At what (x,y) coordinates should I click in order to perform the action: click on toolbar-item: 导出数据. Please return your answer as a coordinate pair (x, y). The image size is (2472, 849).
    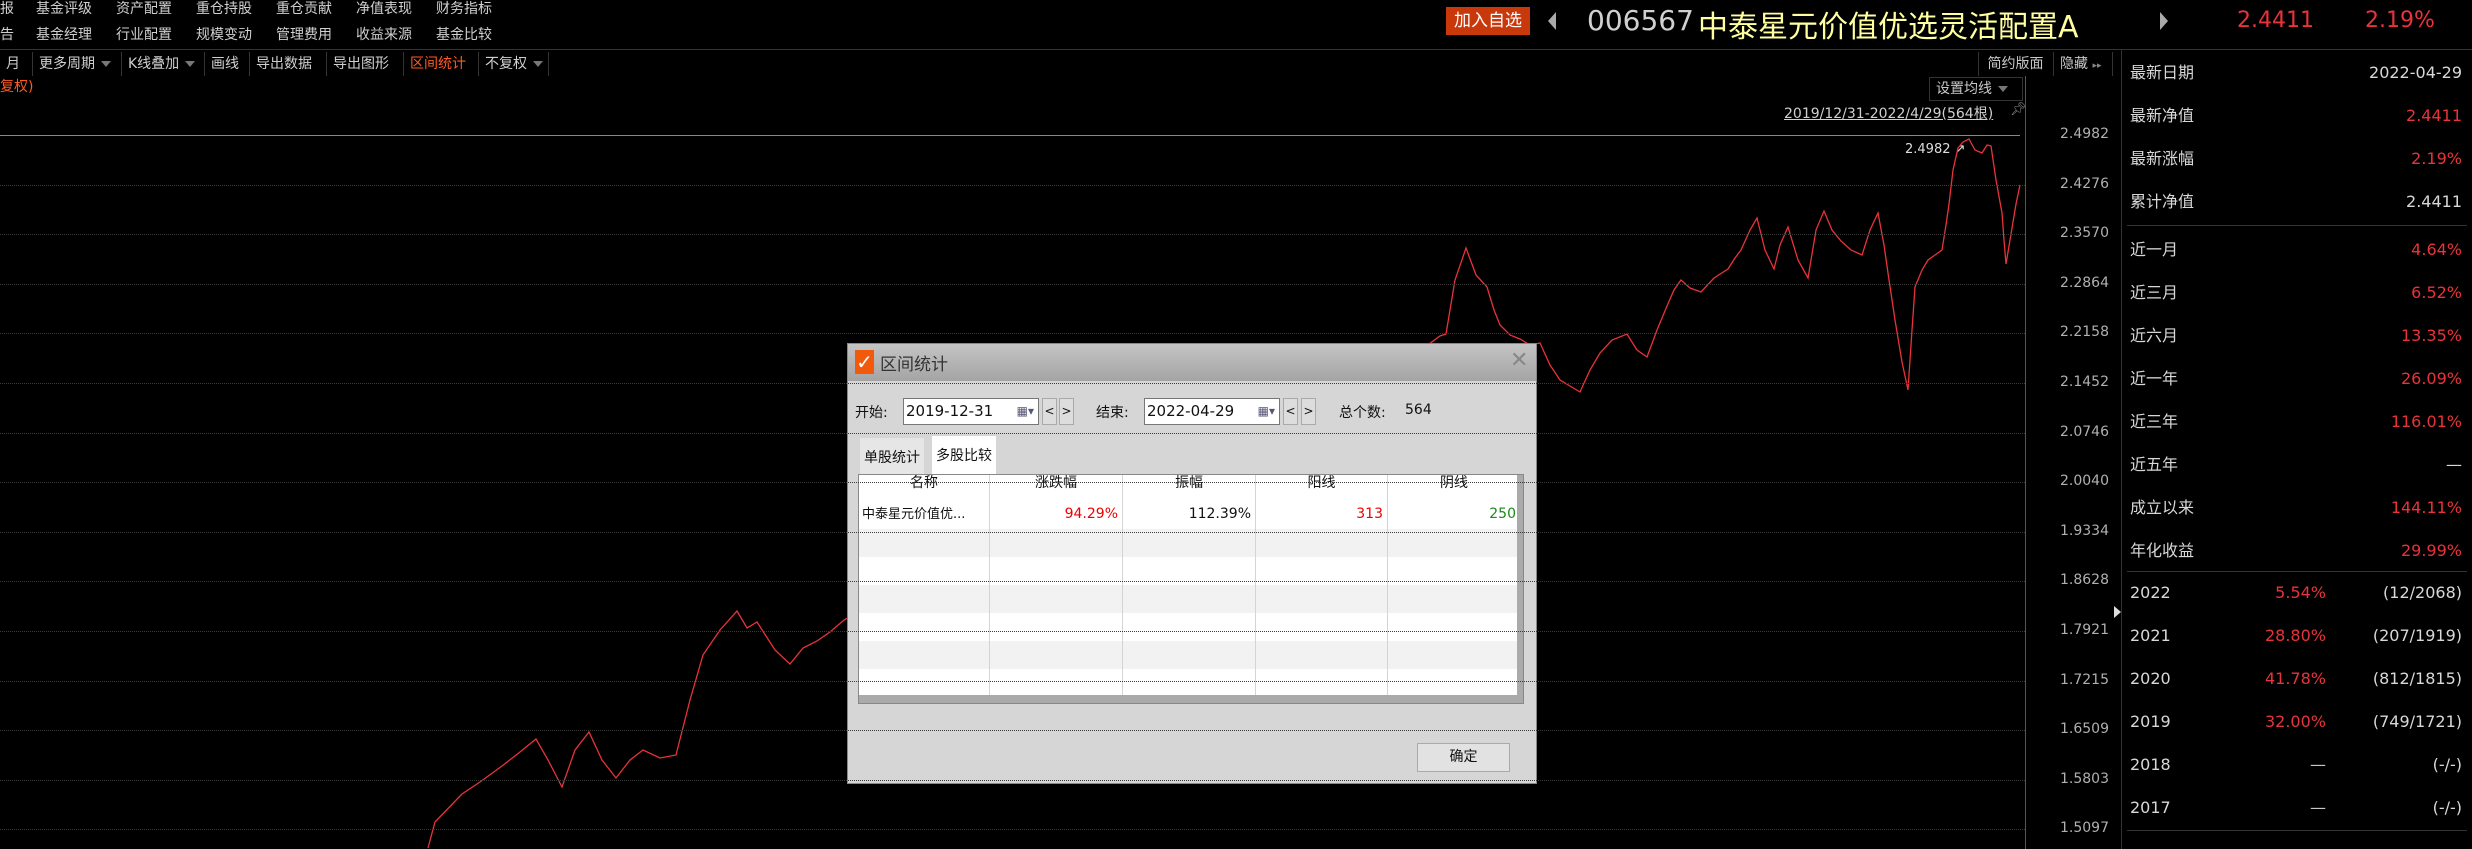
    Looking at the image, I should click on (288, 64).